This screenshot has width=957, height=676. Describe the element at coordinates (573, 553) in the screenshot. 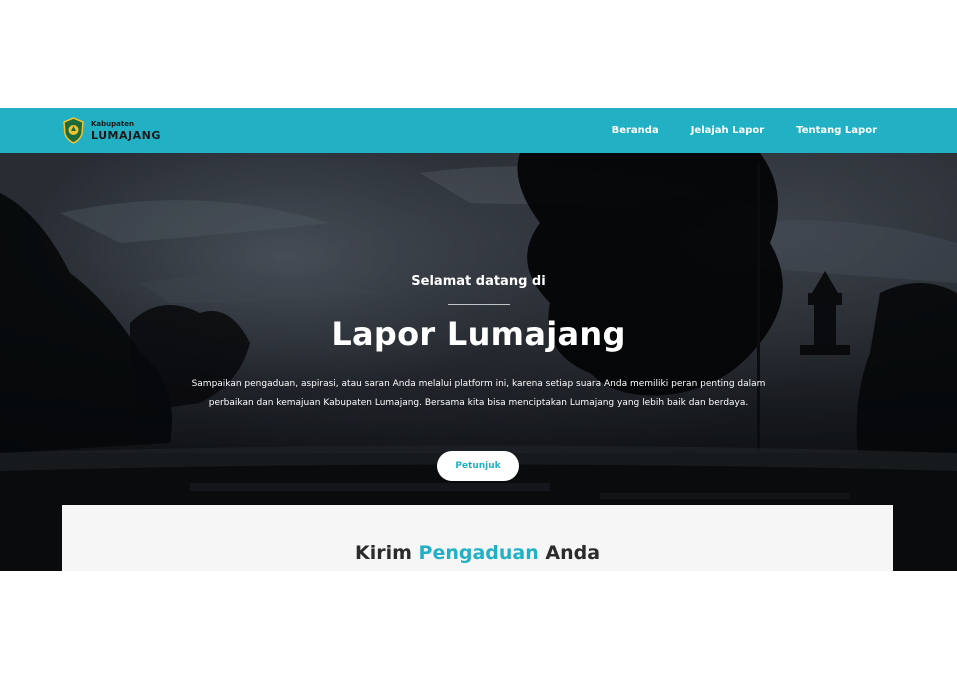

I see `title-part-2: Anda` at that location.